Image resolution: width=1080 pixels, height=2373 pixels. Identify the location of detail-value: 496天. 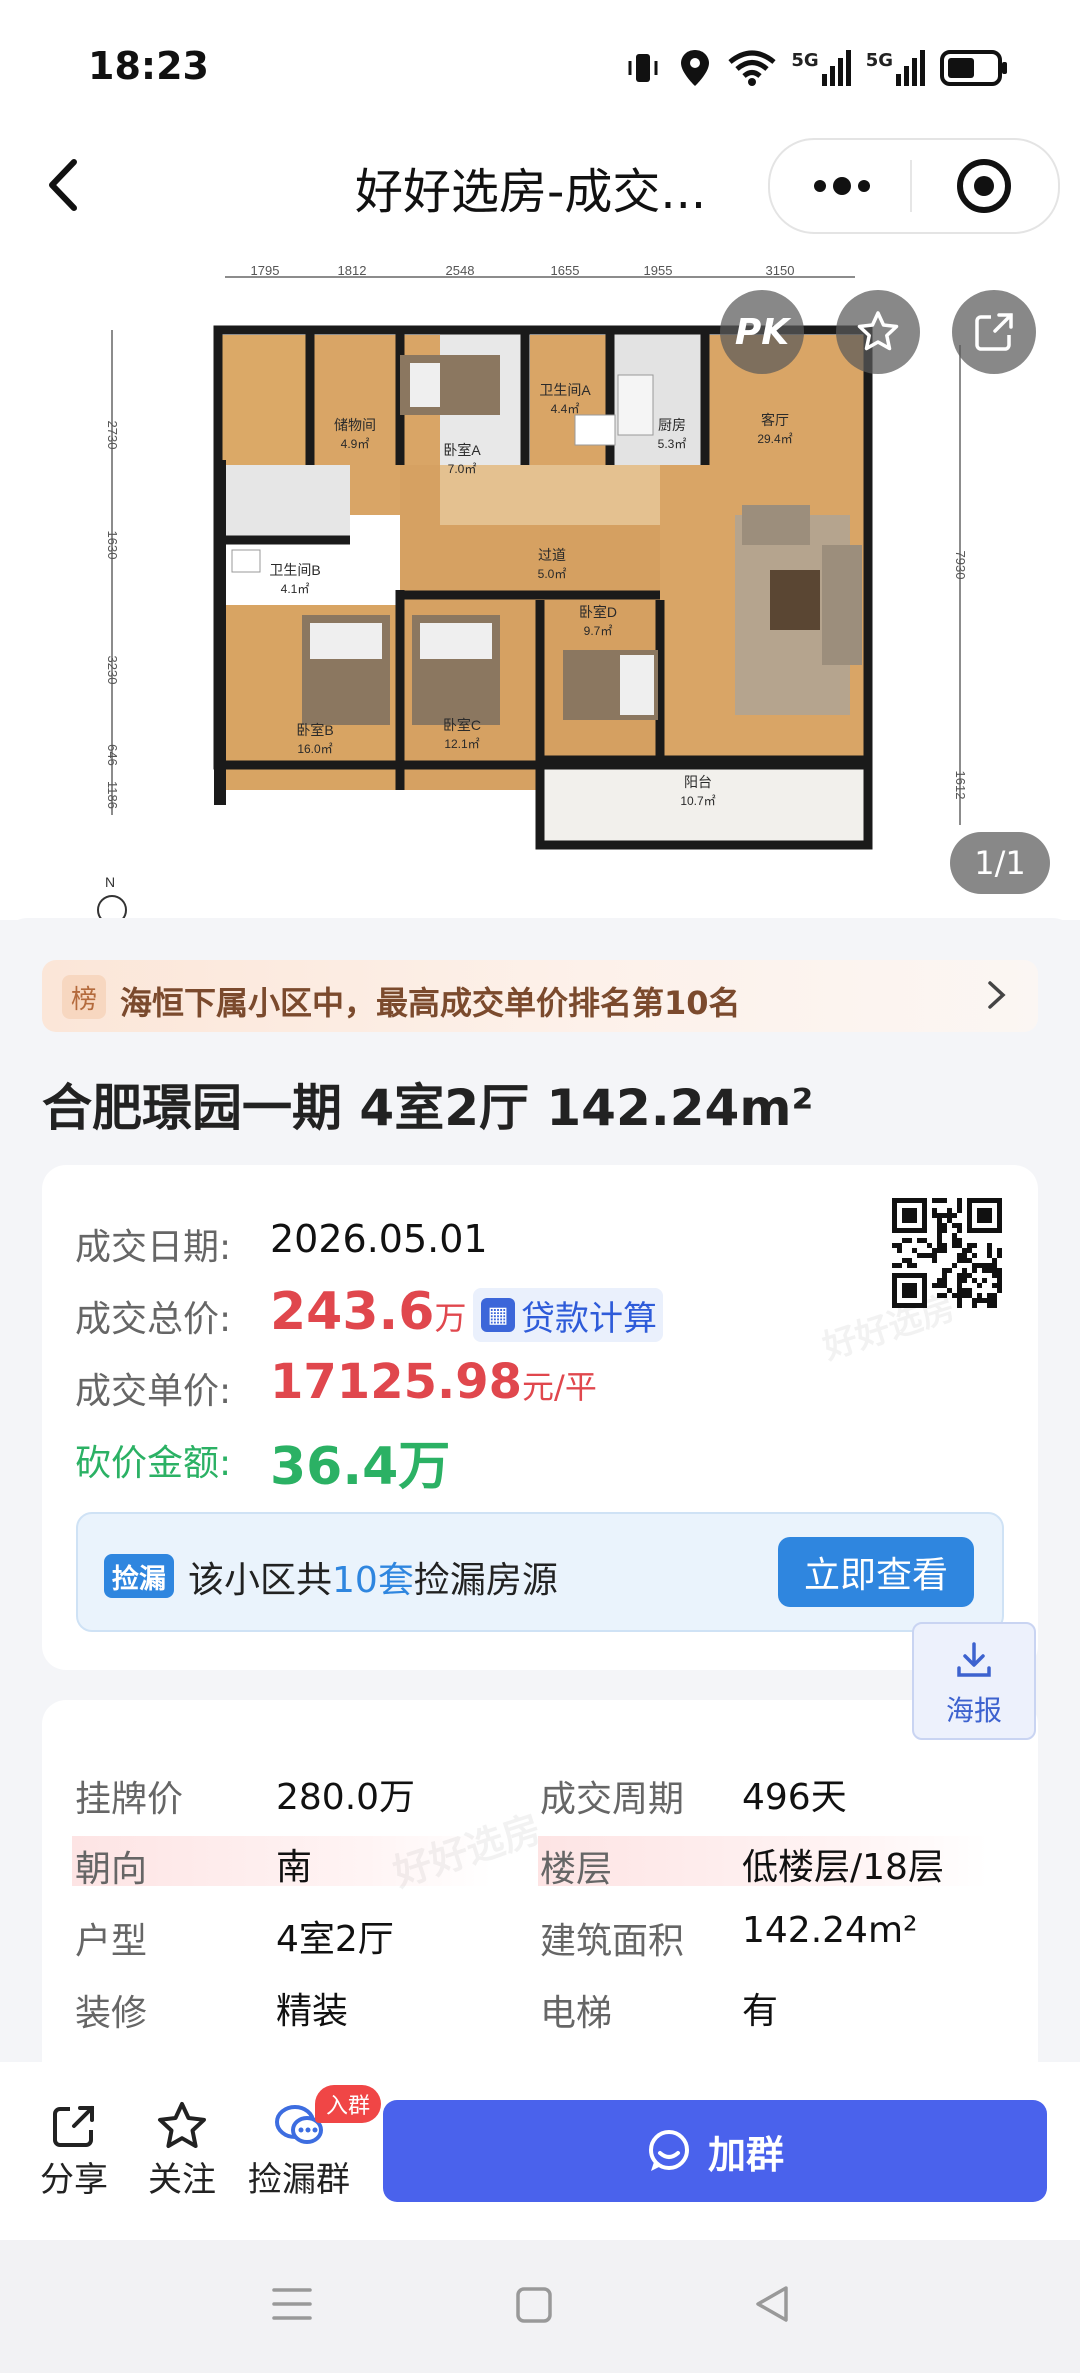
(794, 1797).